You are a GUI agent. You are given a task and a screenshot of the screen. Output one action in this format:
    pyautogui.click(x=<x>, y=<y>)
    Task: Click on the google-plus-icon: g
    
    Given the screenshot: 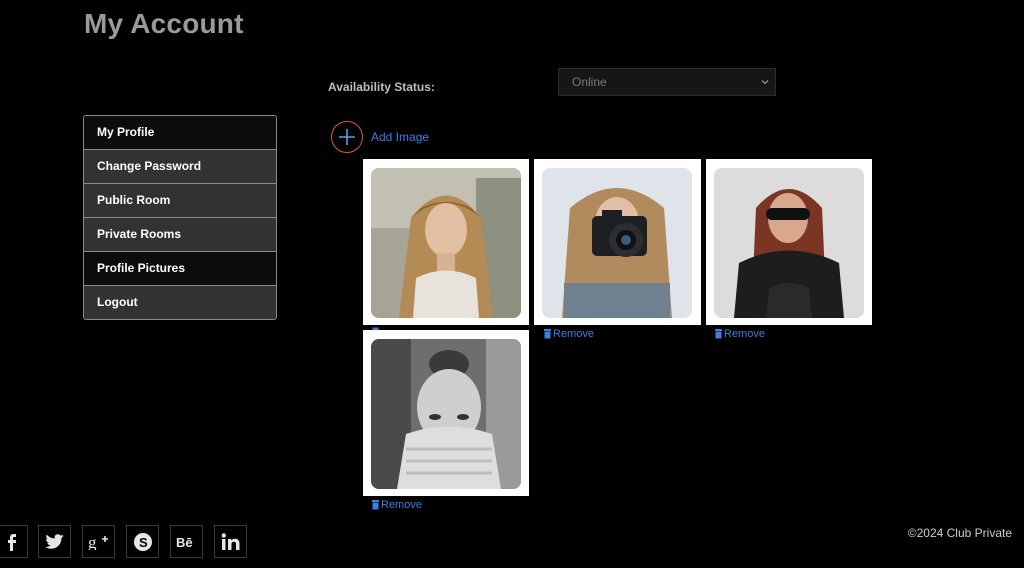 What is the action you would take?
    pyautogui.click(x=98, y=542)
    